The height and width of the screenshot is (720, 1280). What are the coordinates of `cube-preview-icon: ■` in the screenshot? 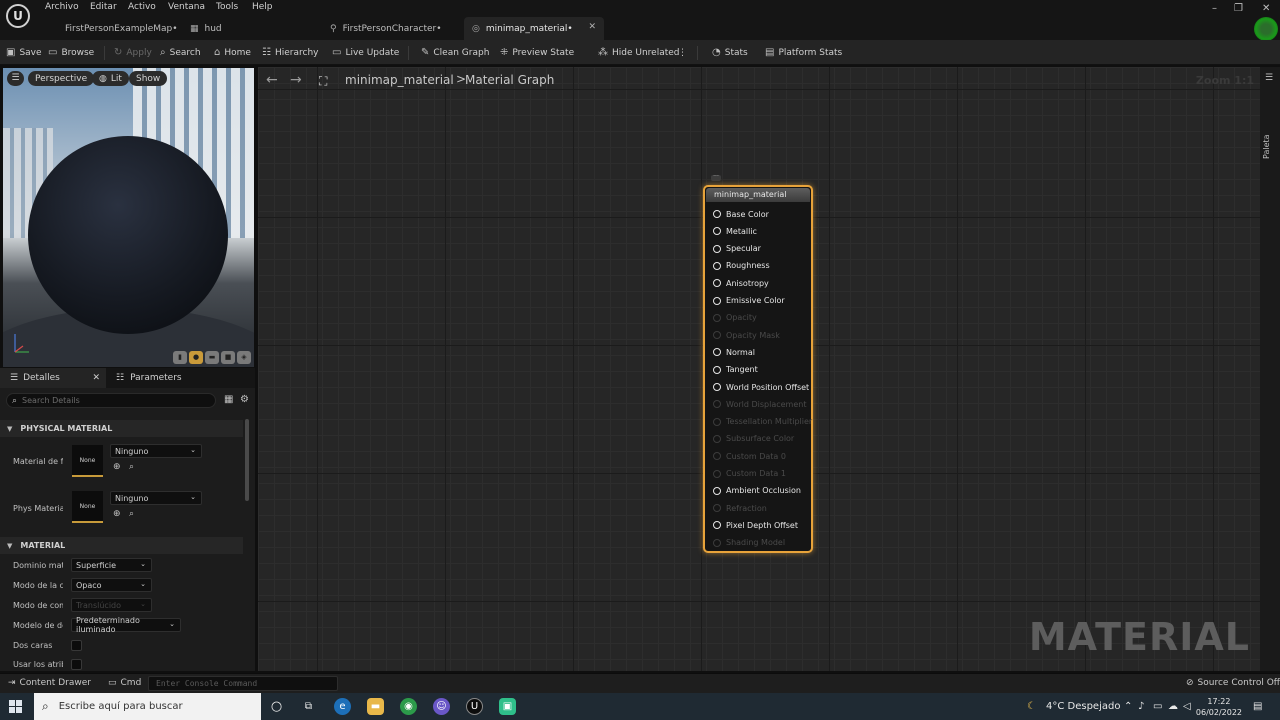 It's located at (228, 357).